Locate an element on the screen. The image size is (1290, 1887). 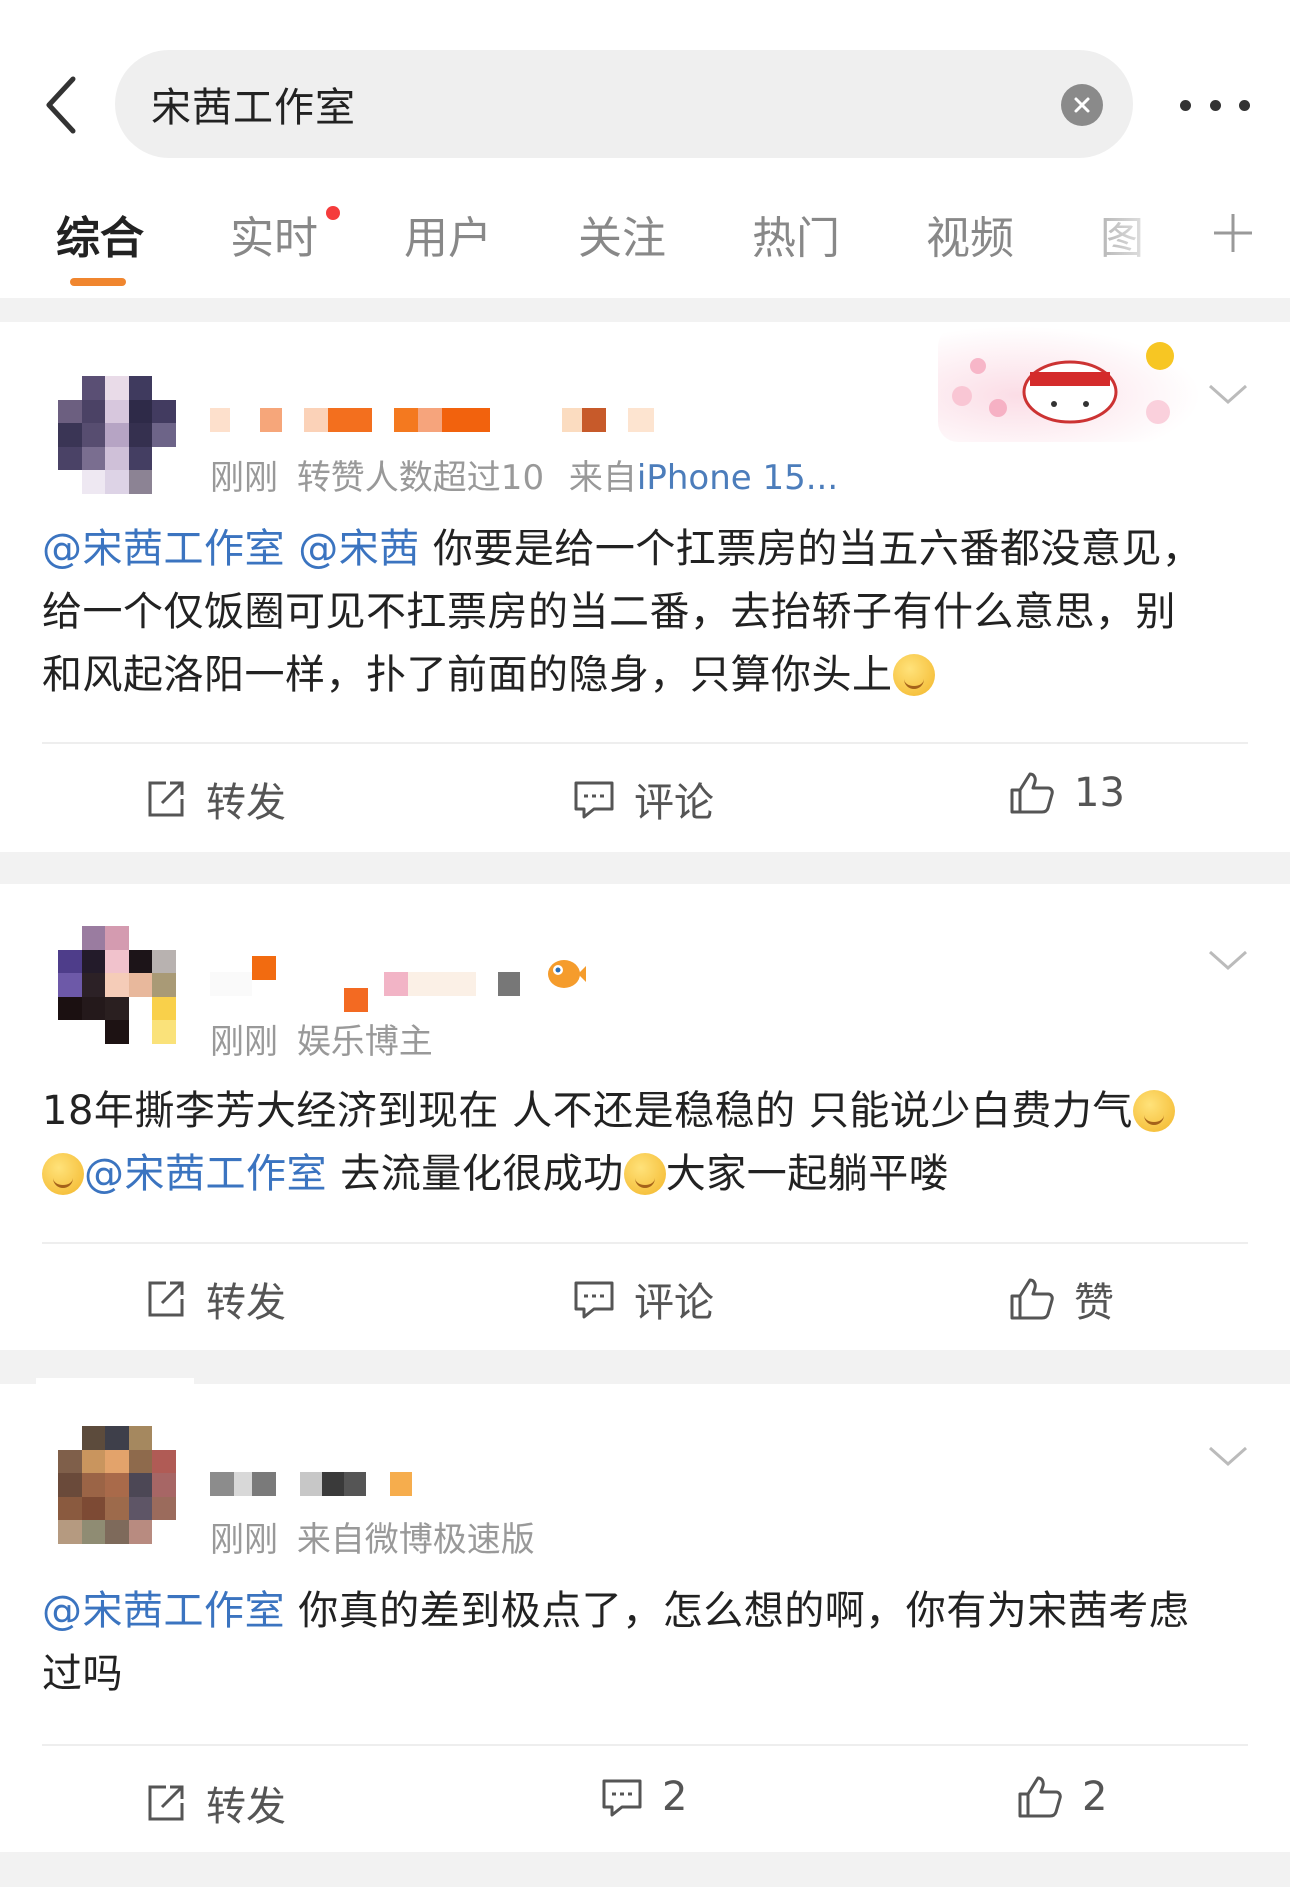
post-text: 和风起洛阳一样，扑了前面的隐身，只算你头上 is located at coordinates (467, 675).